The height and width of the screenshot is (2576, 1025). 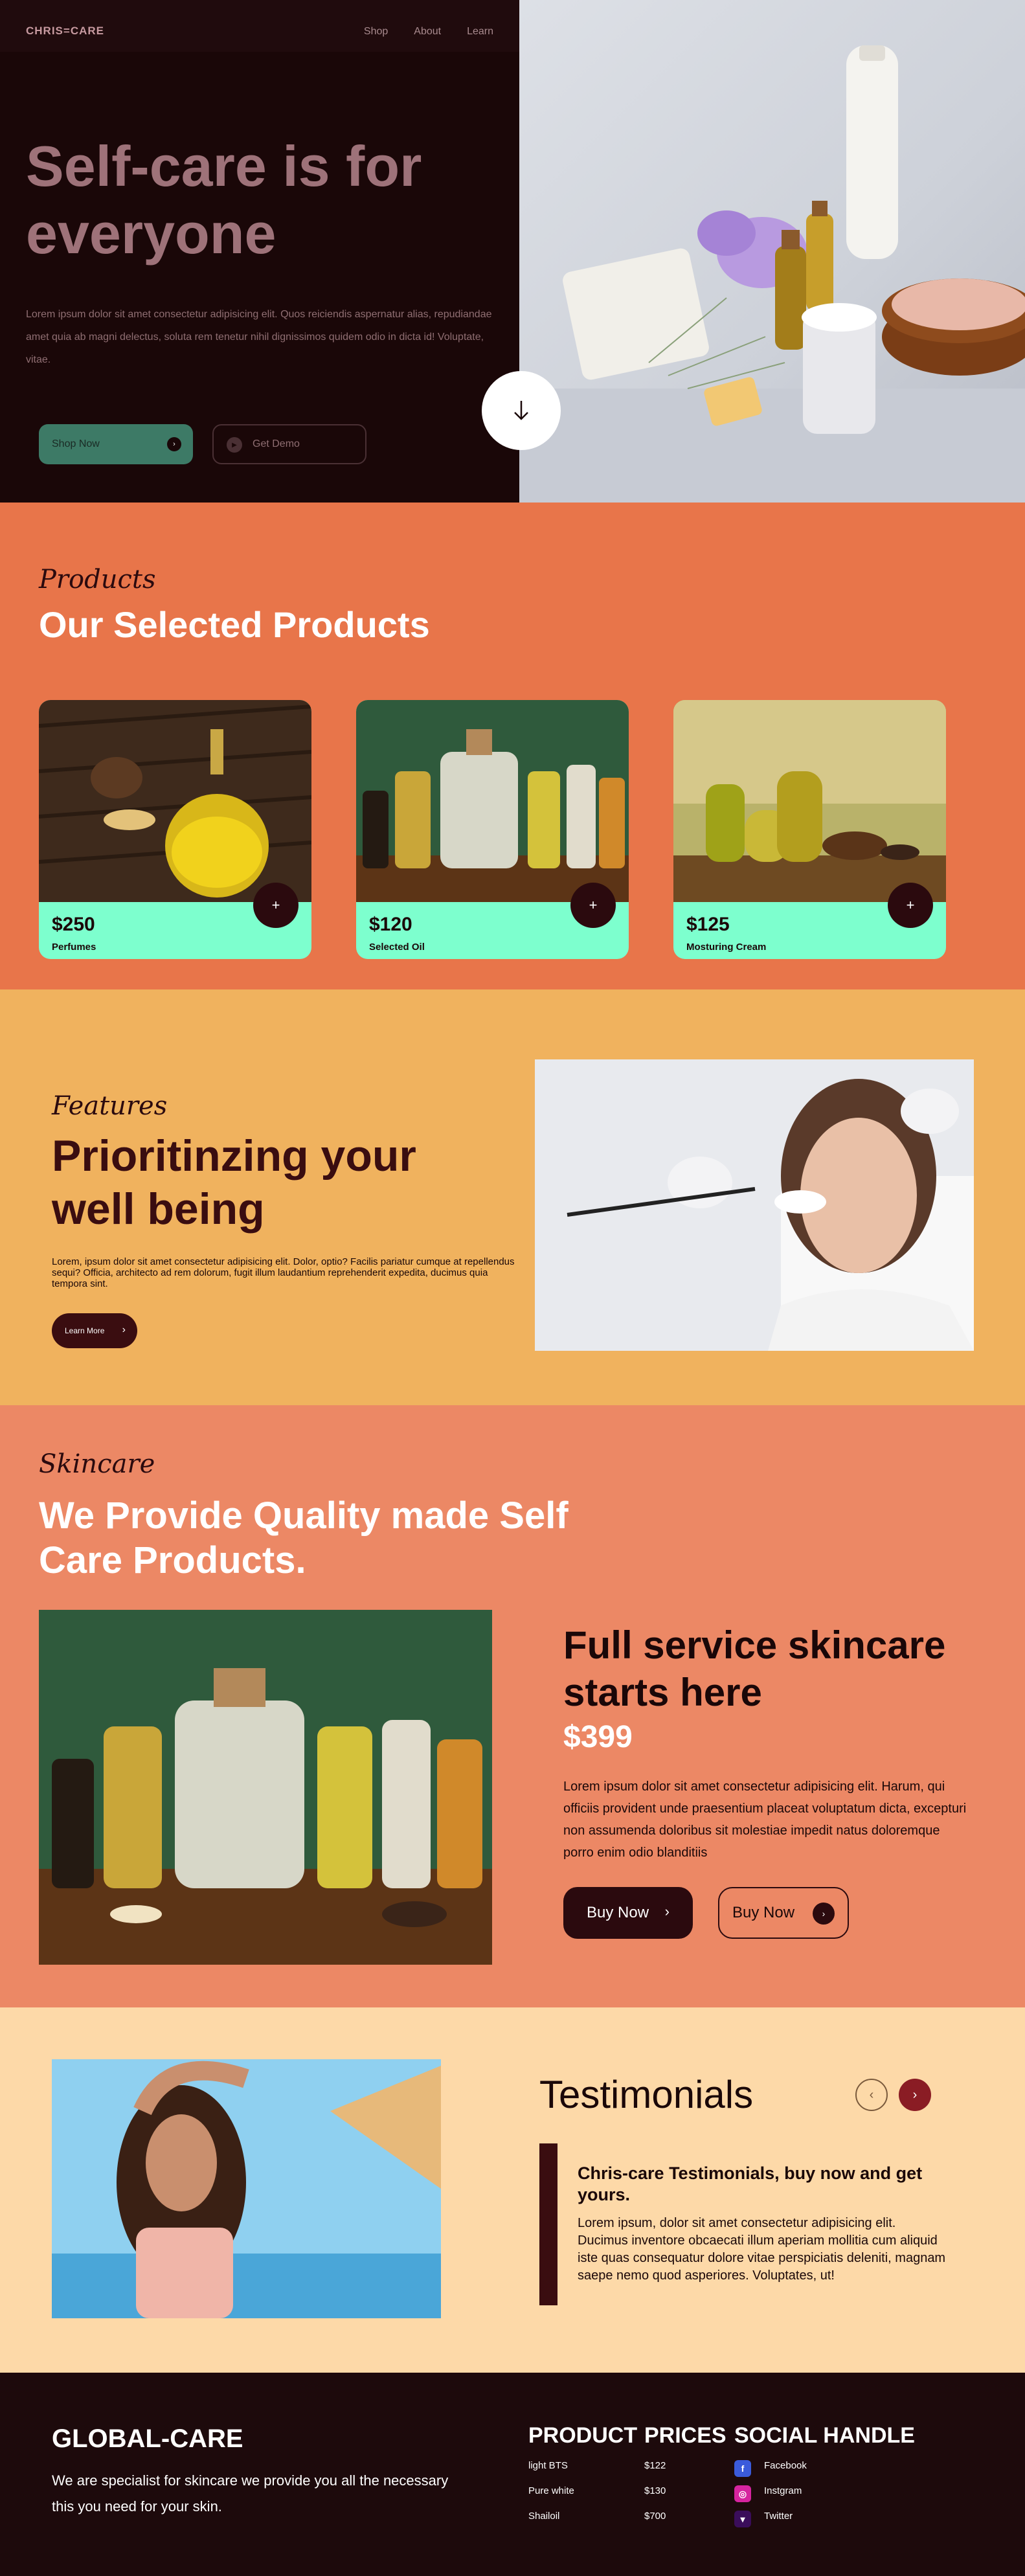 I want to click on arrow-down-icon, so click(x=521, y=410).